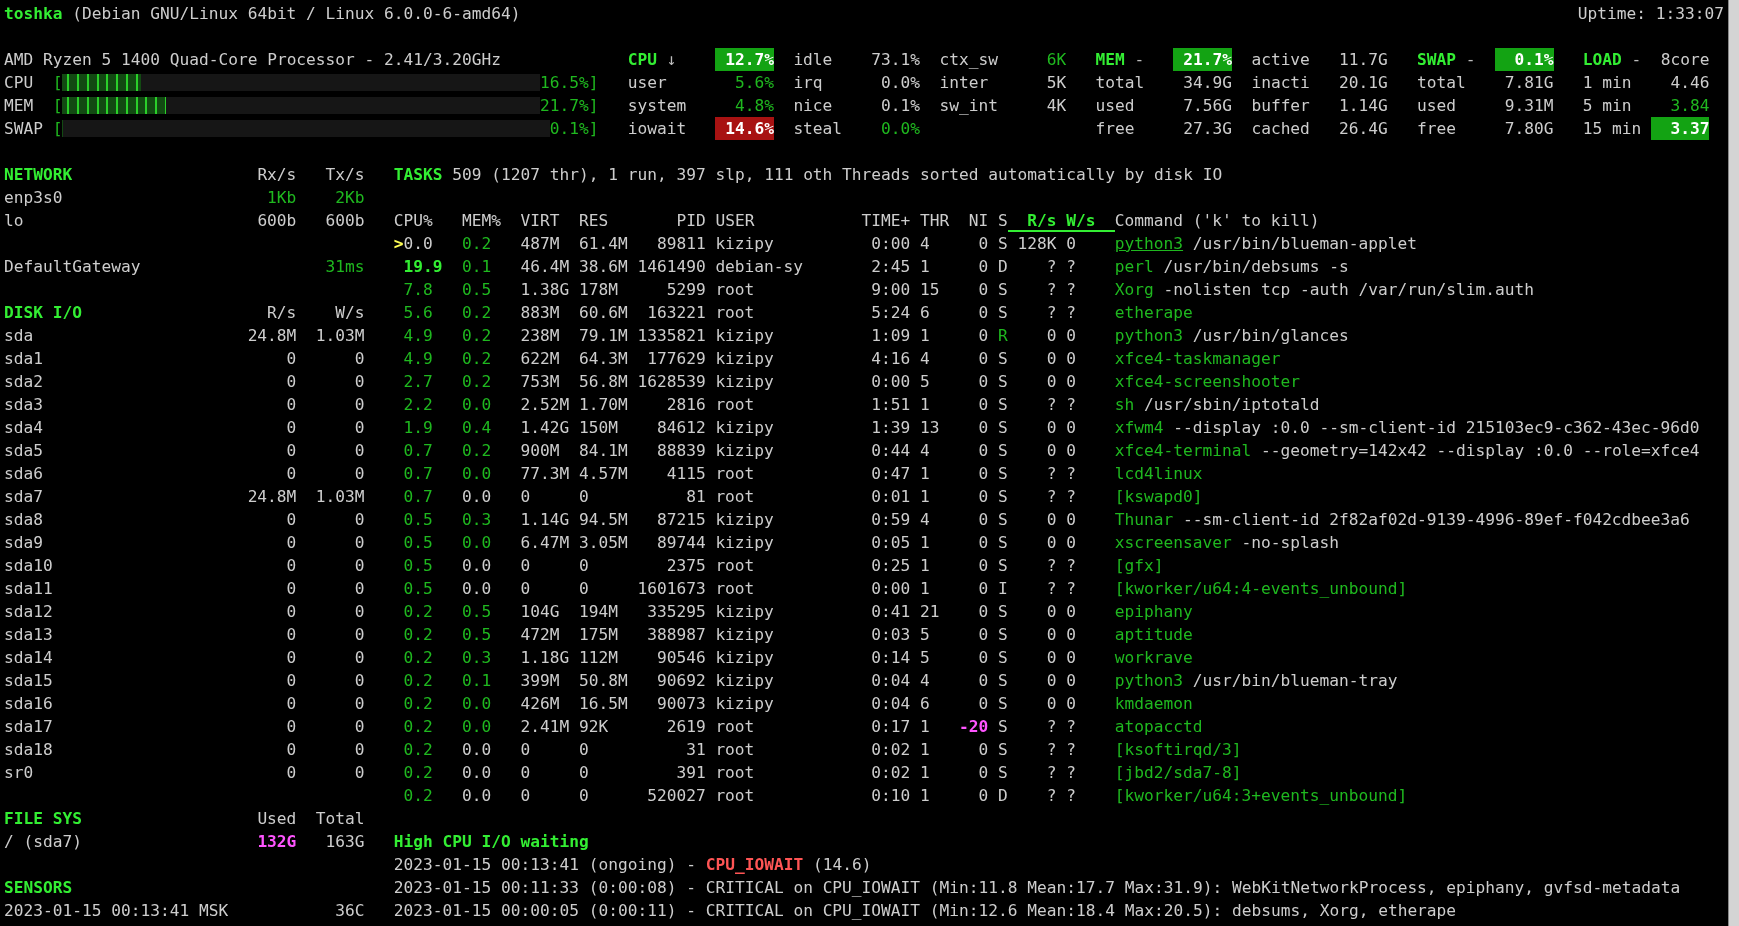  What do you see at coordinates (900, 83) in the screenshot?
I see `stat-value: 0.0%` at bounding box center [900, 83].